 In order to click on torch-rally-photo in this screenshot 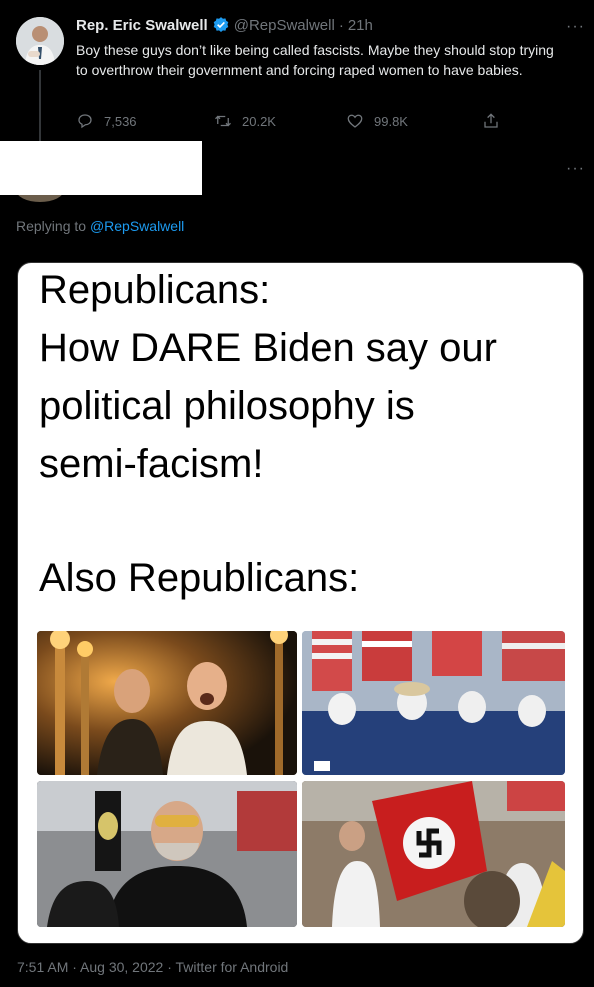, I will do `click(167, 703)`.